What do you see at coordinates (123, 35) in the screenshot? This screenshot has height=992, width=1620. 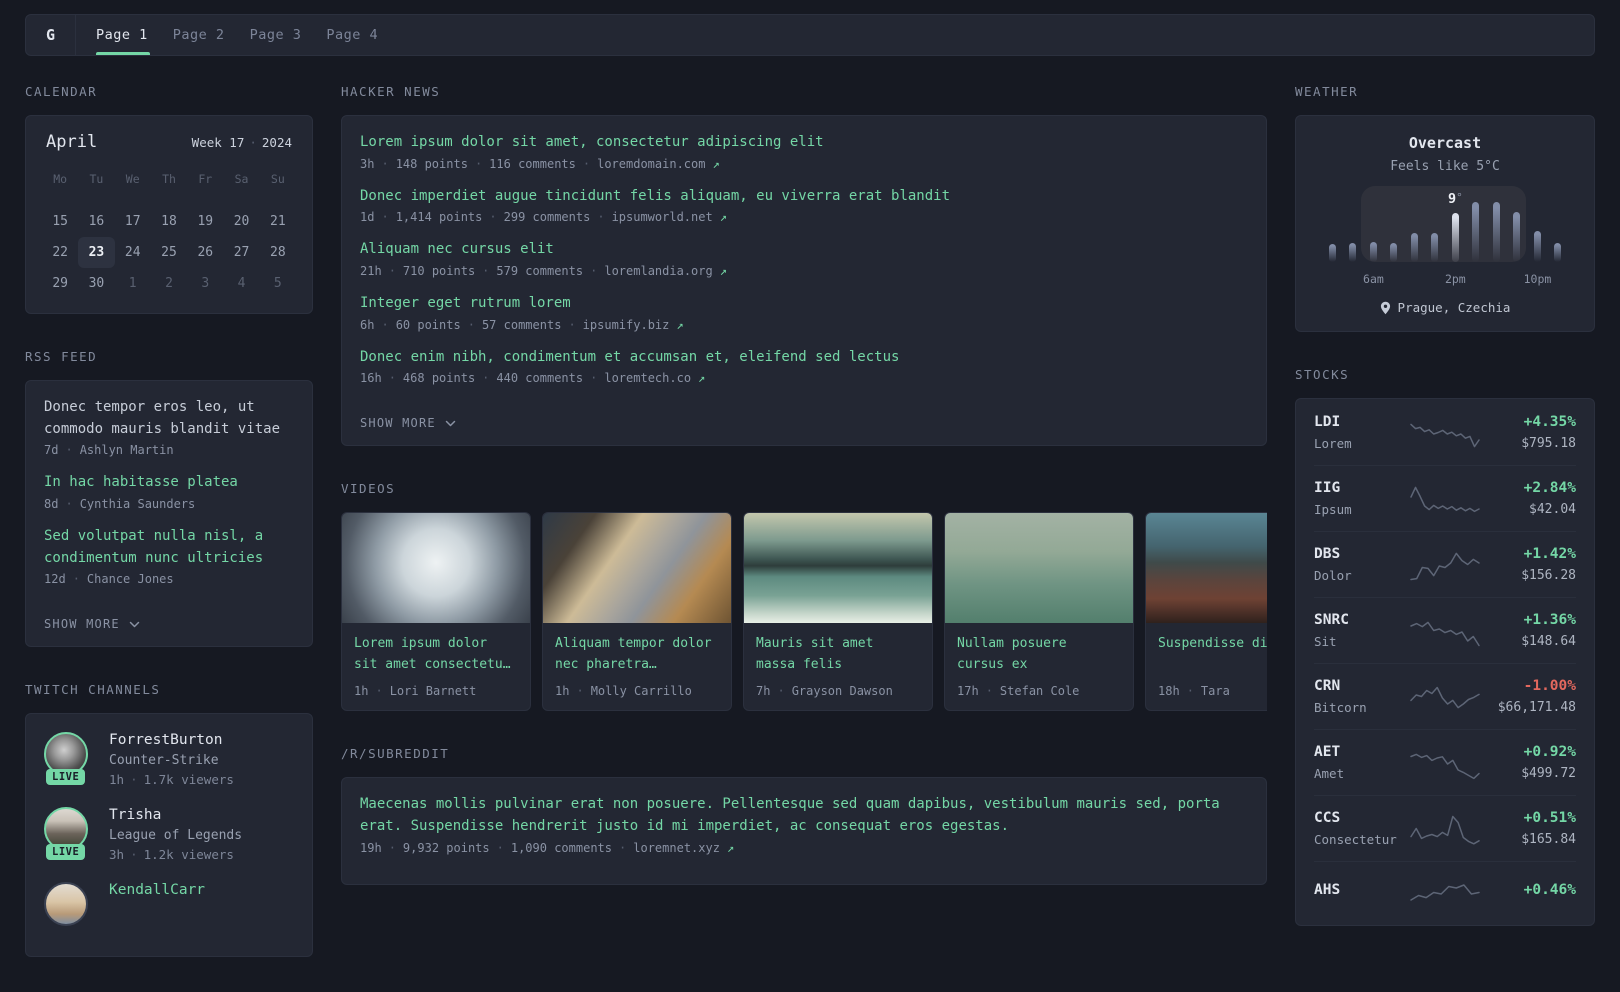 I see `tab-page-1: Page 1` at bounding box center [123, 35].